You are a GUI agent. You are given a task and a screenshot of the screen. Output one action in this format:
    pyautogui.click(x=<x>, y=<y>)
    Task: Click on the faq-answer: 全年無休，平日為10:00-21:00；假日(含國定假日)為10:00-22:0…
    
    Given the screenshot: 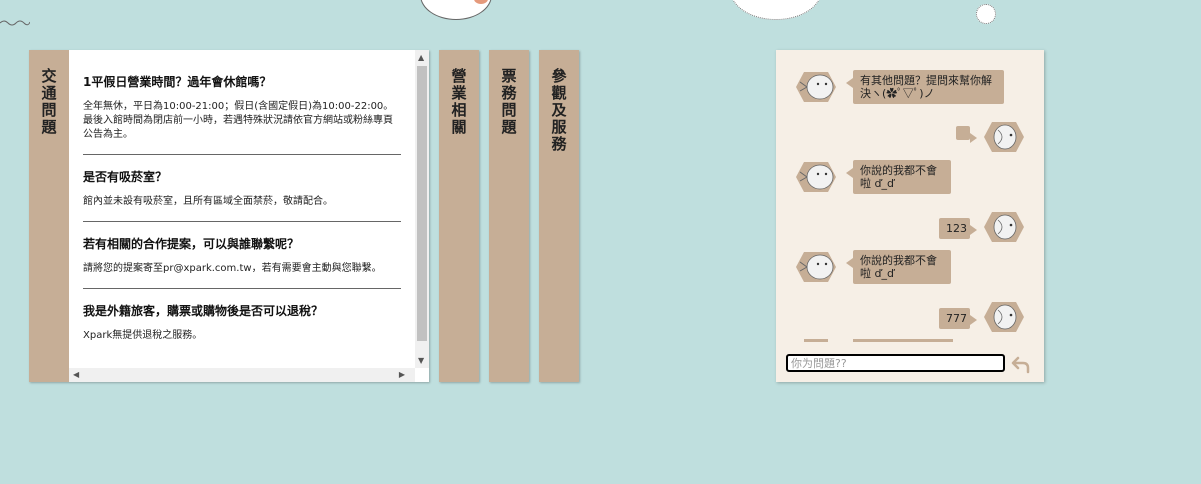 What is the action you would take?
    pyautogui.click(x=238, y=120)
    